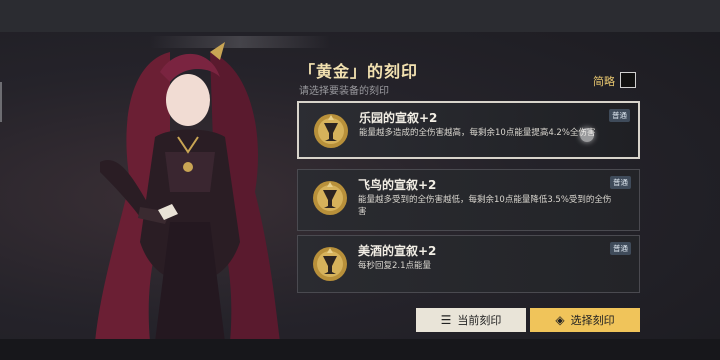 The height and width of the screenshot is (360, 720). Describe the element at coordinates (360, 16) in the screenshot. I see `top-bar` at that location.